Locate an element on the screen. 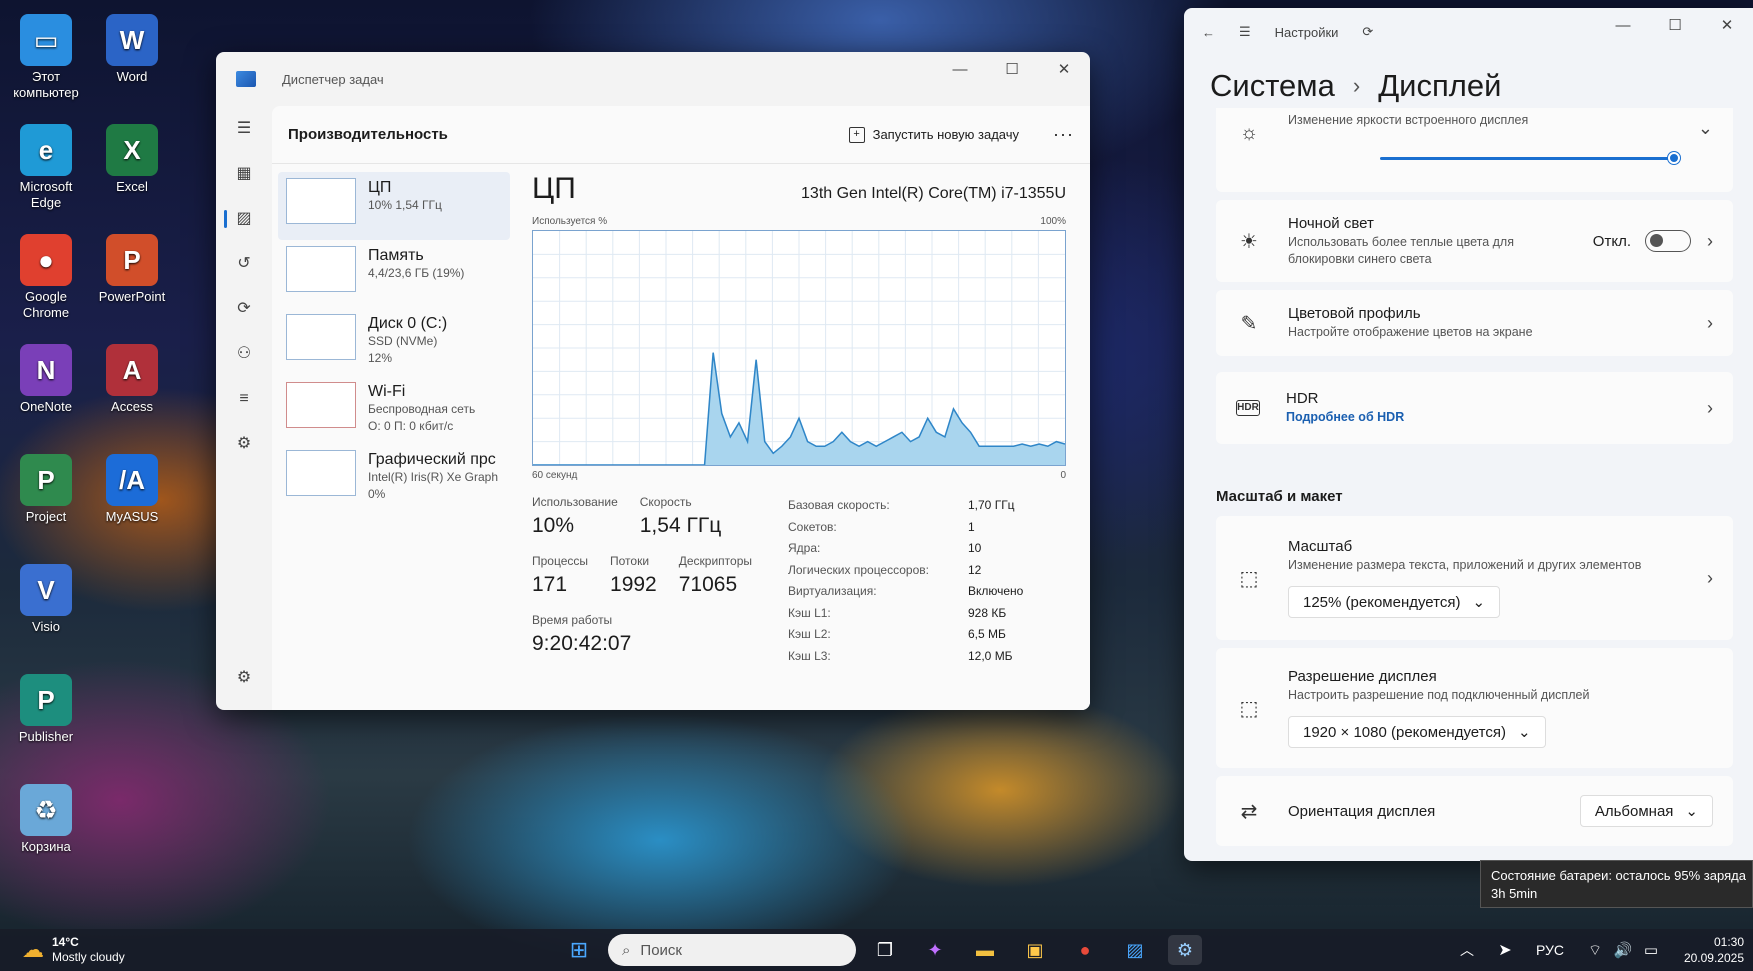 This screenshot has width=1753, height=971. task-manager-taskbar-icon: ▨ is located at coordinates (1135, 950).